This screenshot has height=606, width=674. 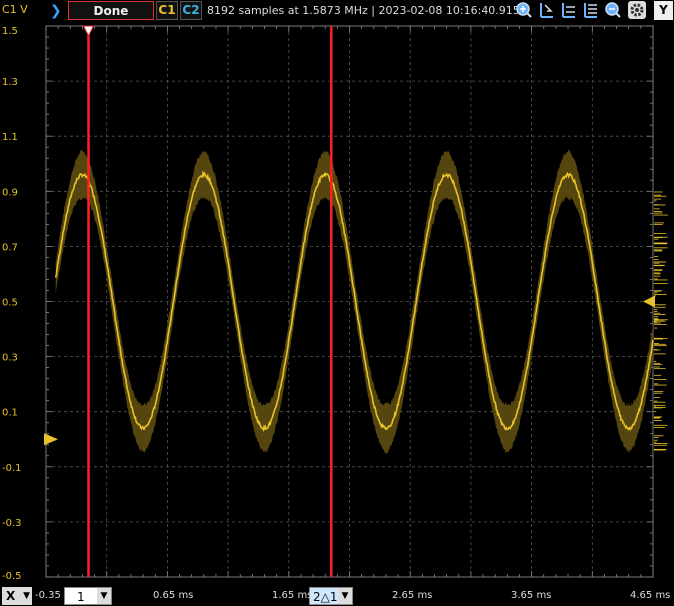 I want to click on y-tick-label: -0.5, so click(x=12, y=576).